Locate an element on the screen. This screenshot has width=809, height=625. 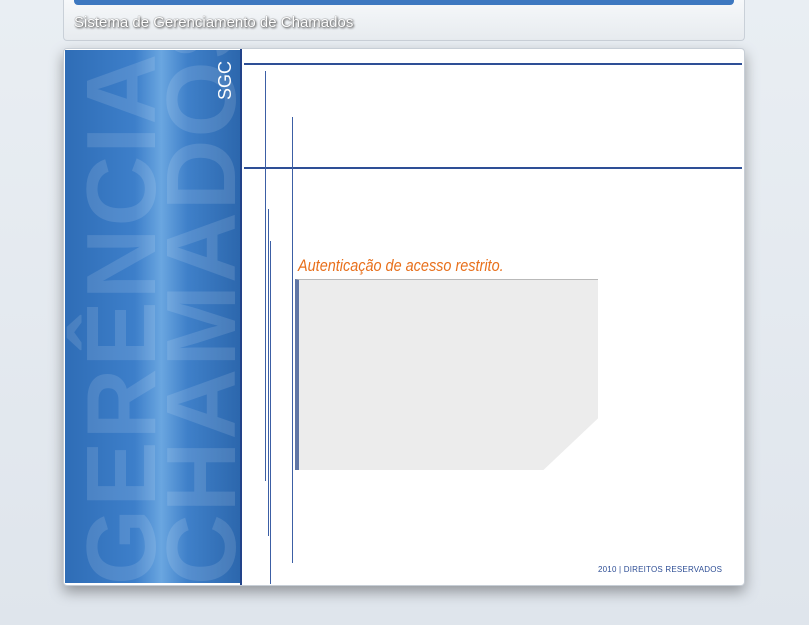
header-card: Sistema de Gerenciamento de Chamados is located at coordinates (404, 20).